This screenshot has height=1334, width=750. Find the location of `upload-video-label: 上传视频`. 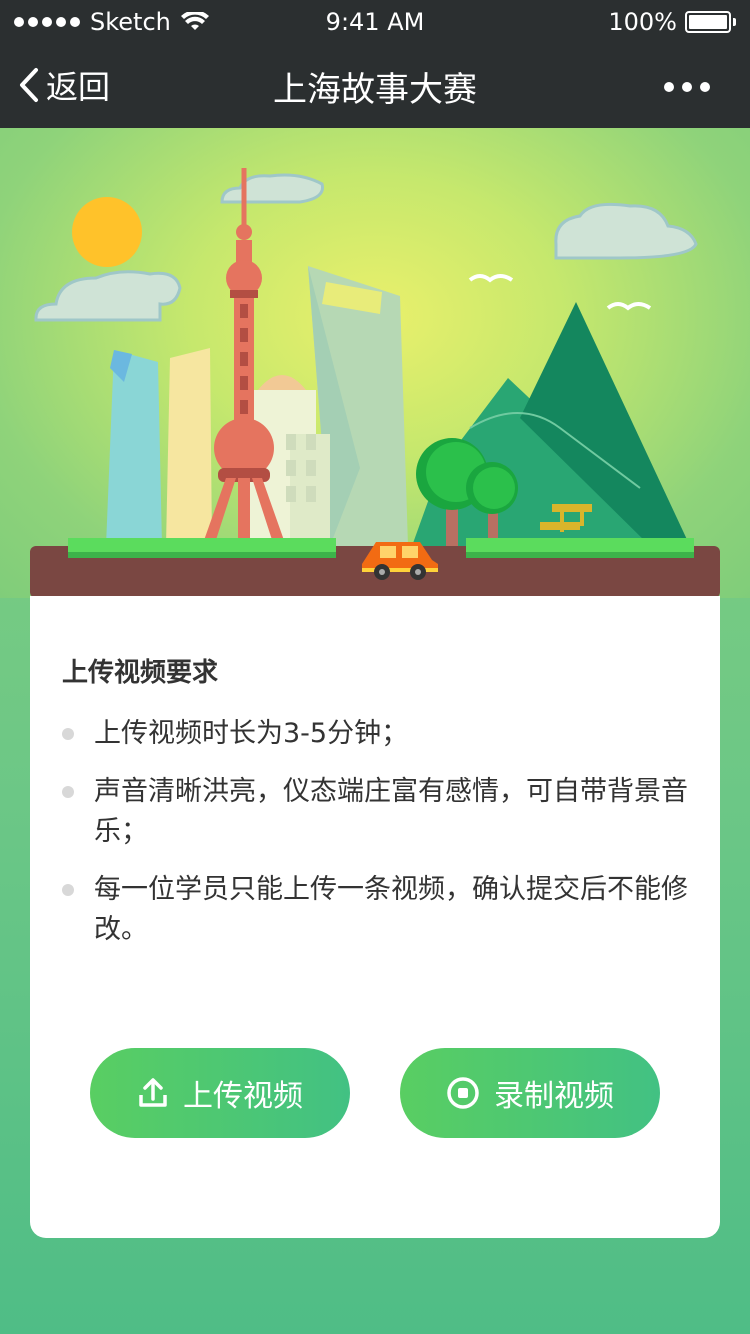

upload-video-label: 上传视频 is located at coordinates (243, 1096).